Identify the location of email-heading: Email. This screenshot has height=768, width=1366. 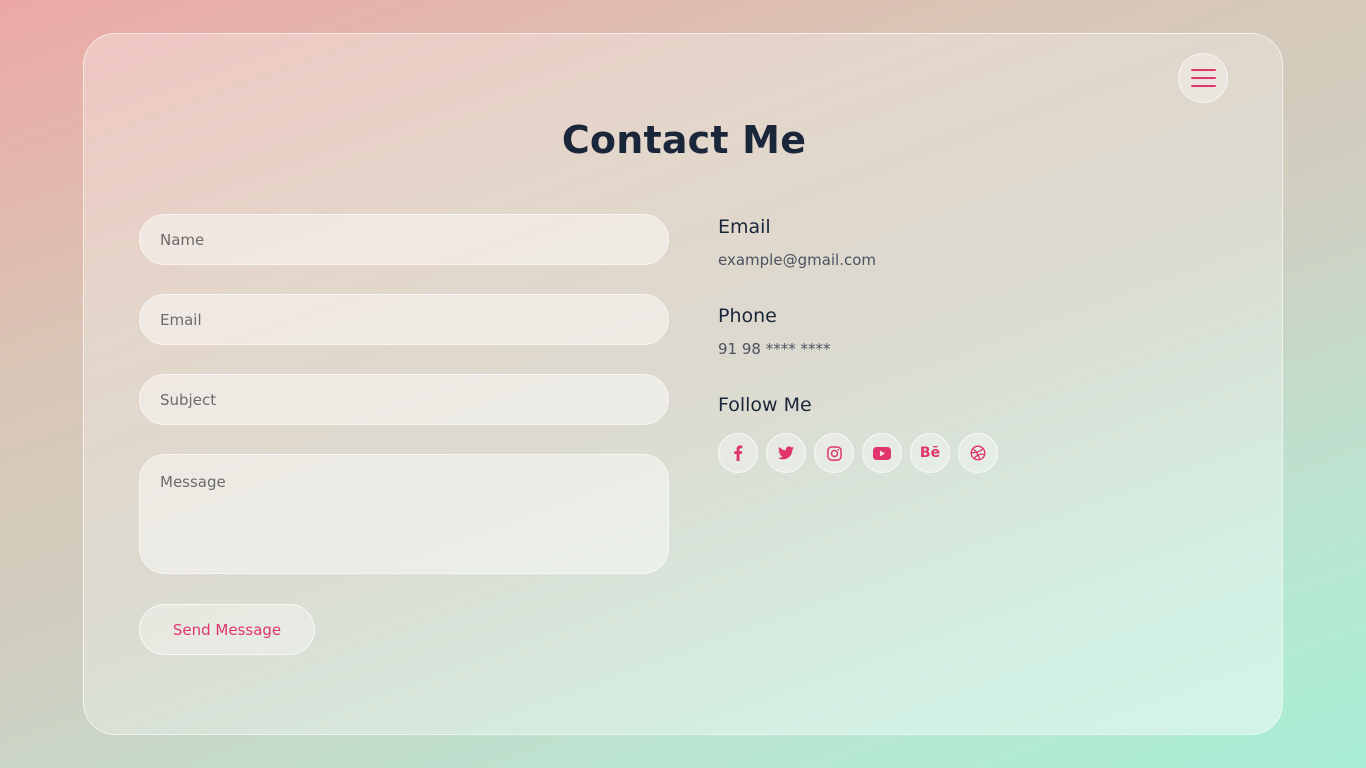
(744, 227).